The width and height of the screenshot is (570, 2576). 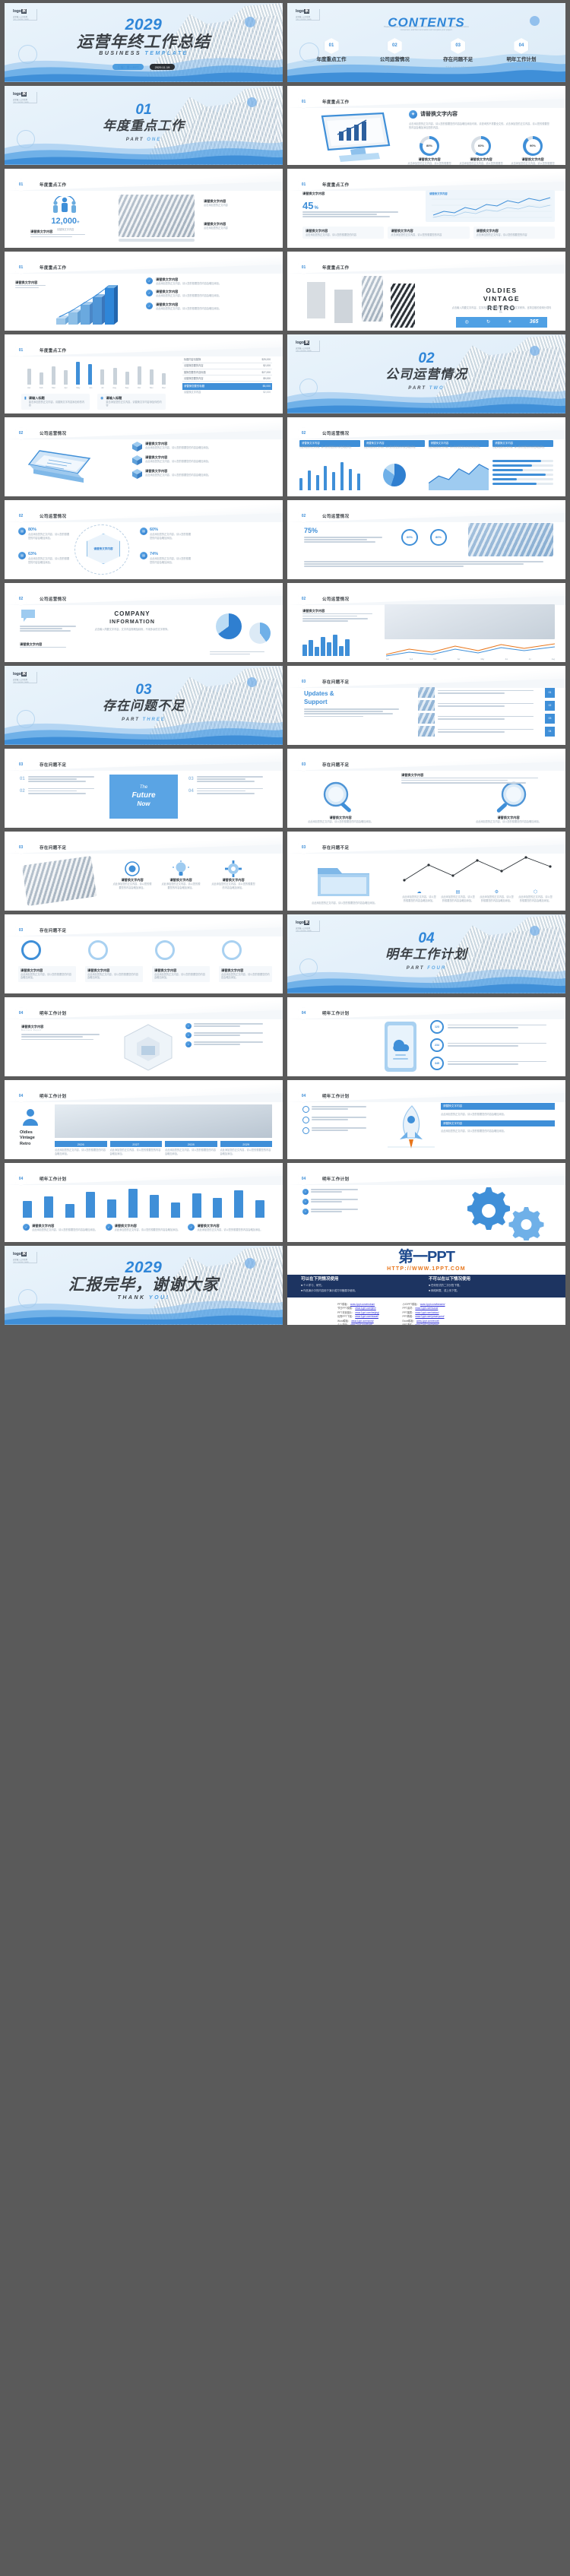 What do you see at coordinates (358, 1316) in the screenshot?
I see `link-row: 优秀PPT下载： www.1ppt.com/xiazai/` at bounding box center [358, 1316].